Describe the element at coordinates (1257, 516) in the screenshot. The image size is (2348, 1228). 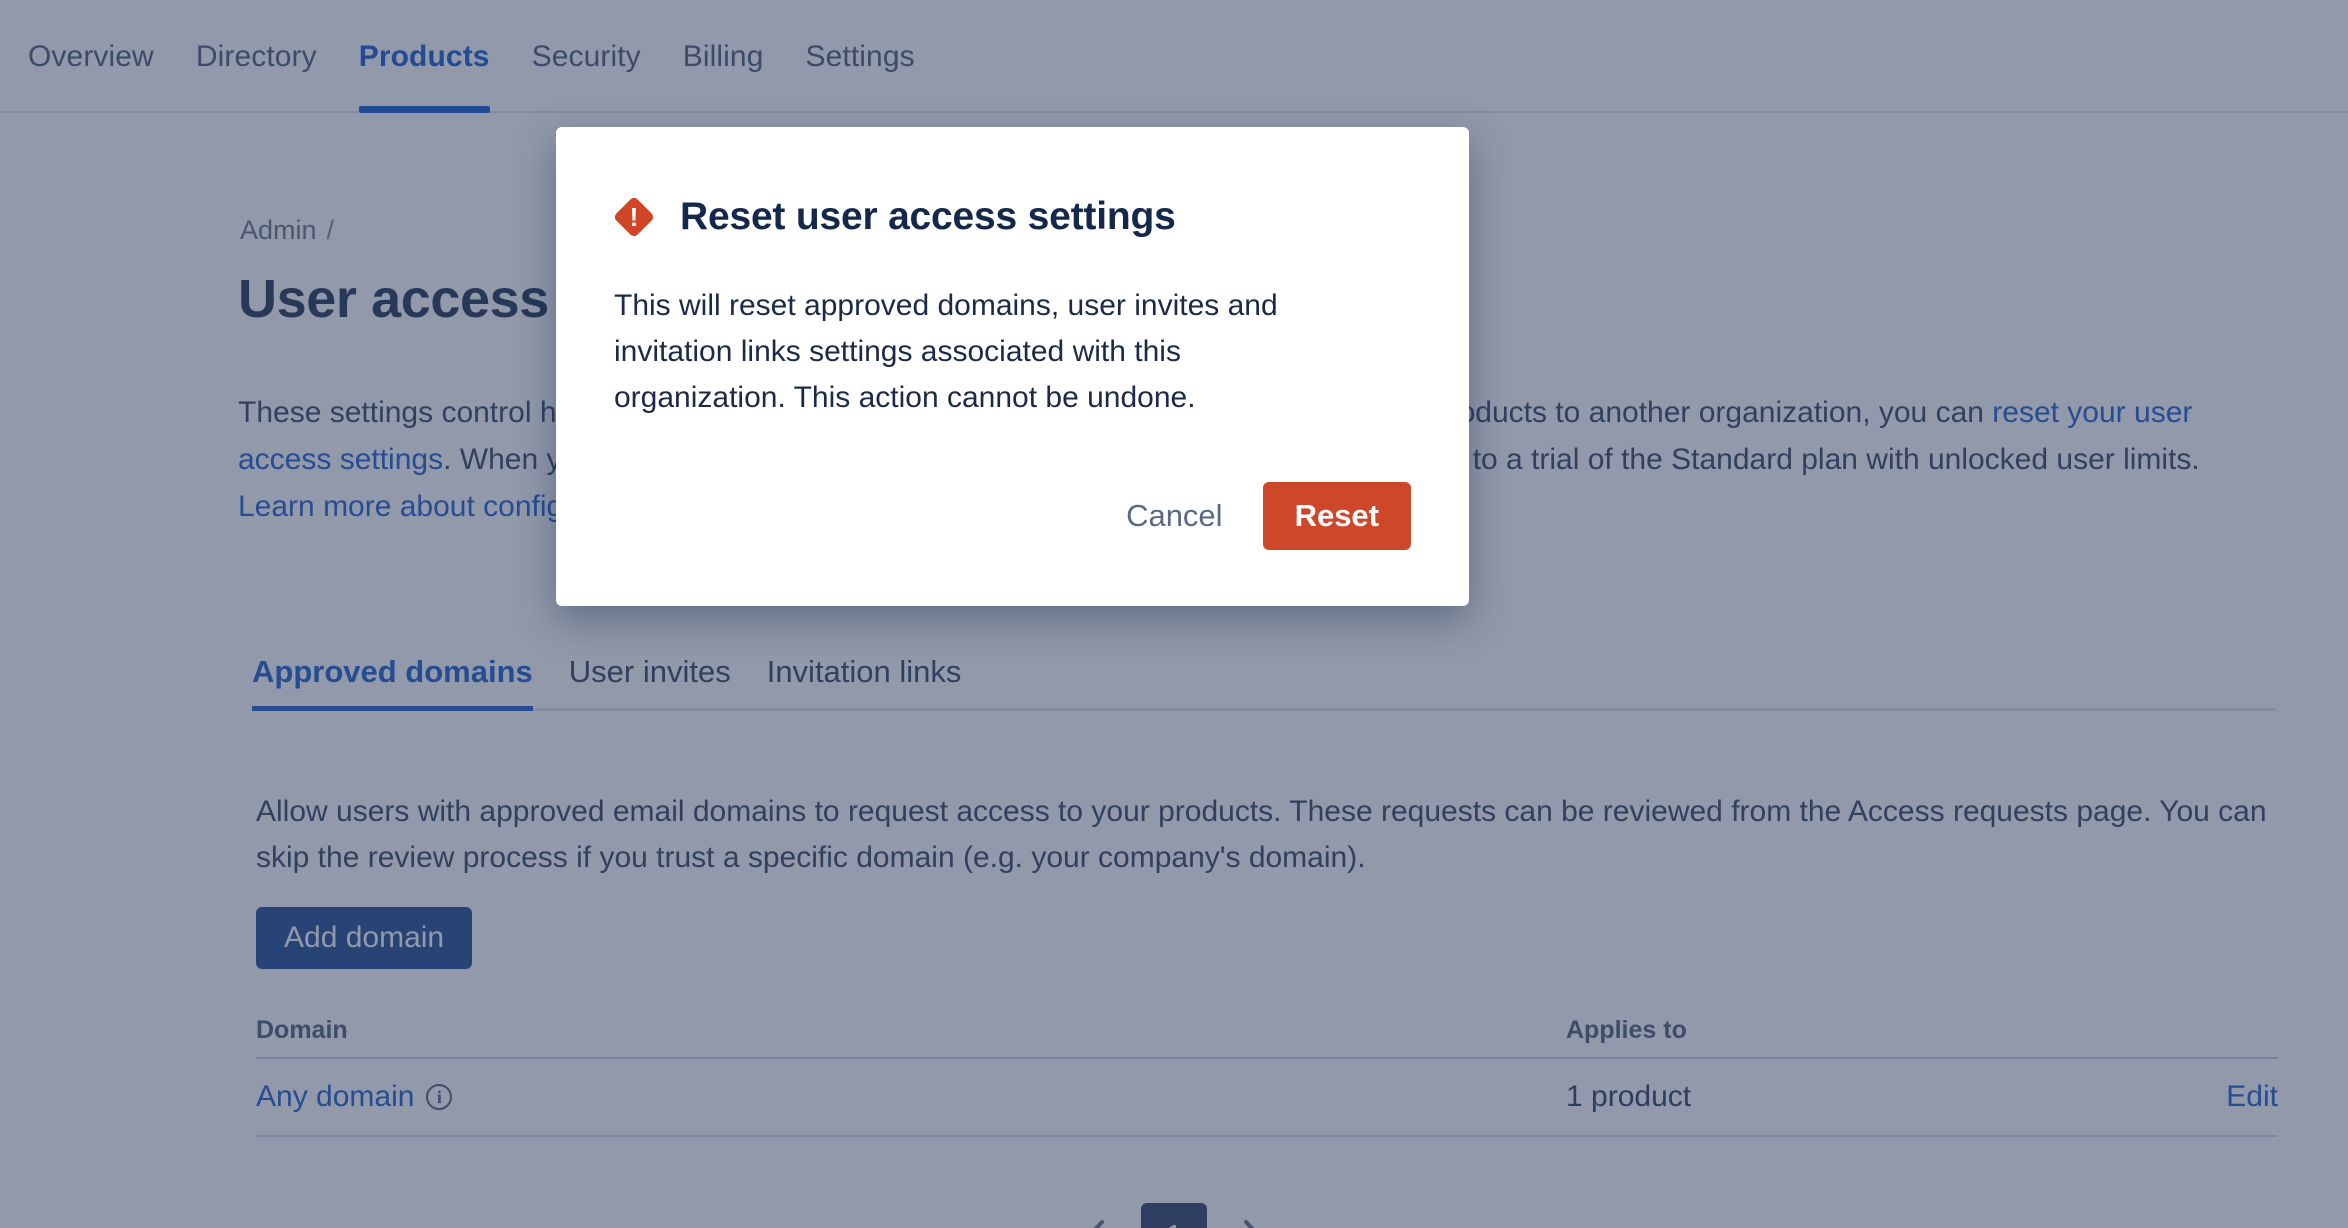
I see `dialog-actions: Cancel Reset` at that location.